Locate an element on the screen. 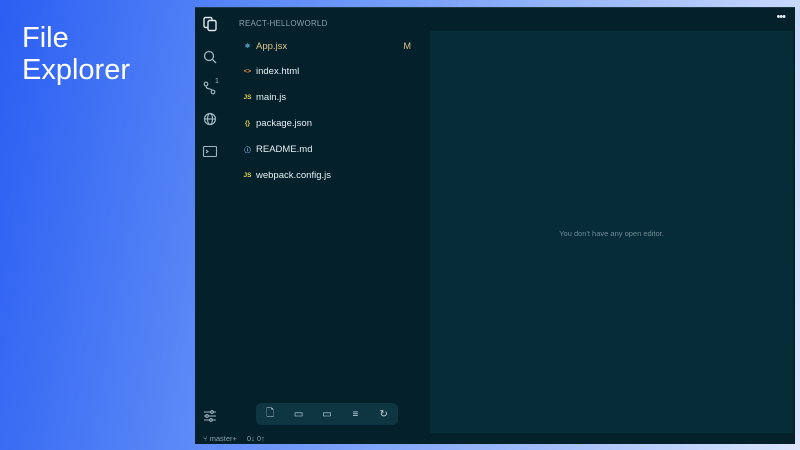  new-folder-icon: ▭ is located at coordinates (299, 414).